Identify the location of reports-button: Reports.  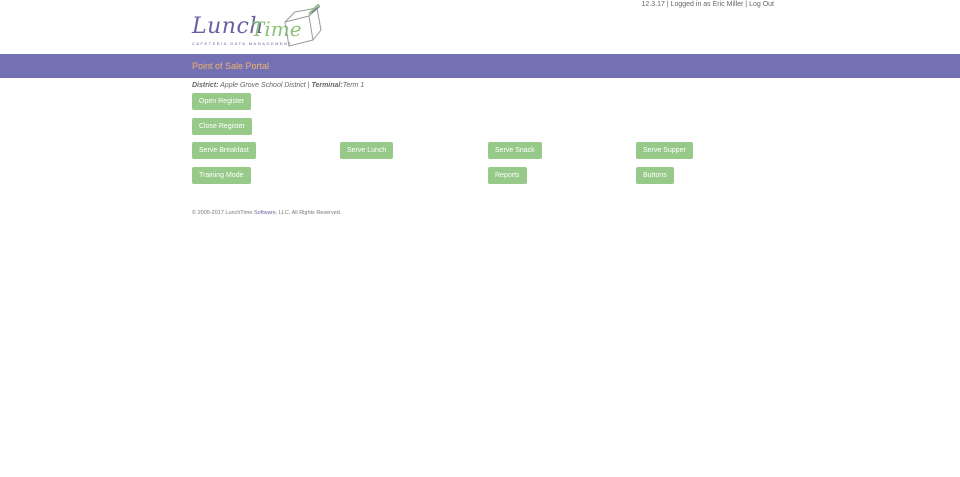
(507, 175).